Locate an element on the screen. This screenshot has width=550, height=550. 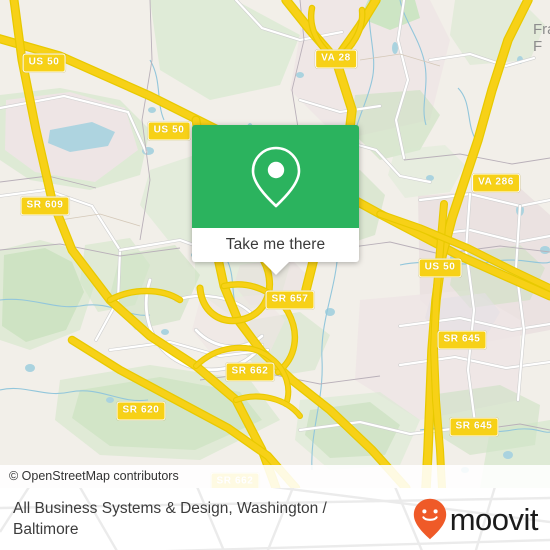
road-shield-va-286: VA 286 is located at coordinates (496, 183).